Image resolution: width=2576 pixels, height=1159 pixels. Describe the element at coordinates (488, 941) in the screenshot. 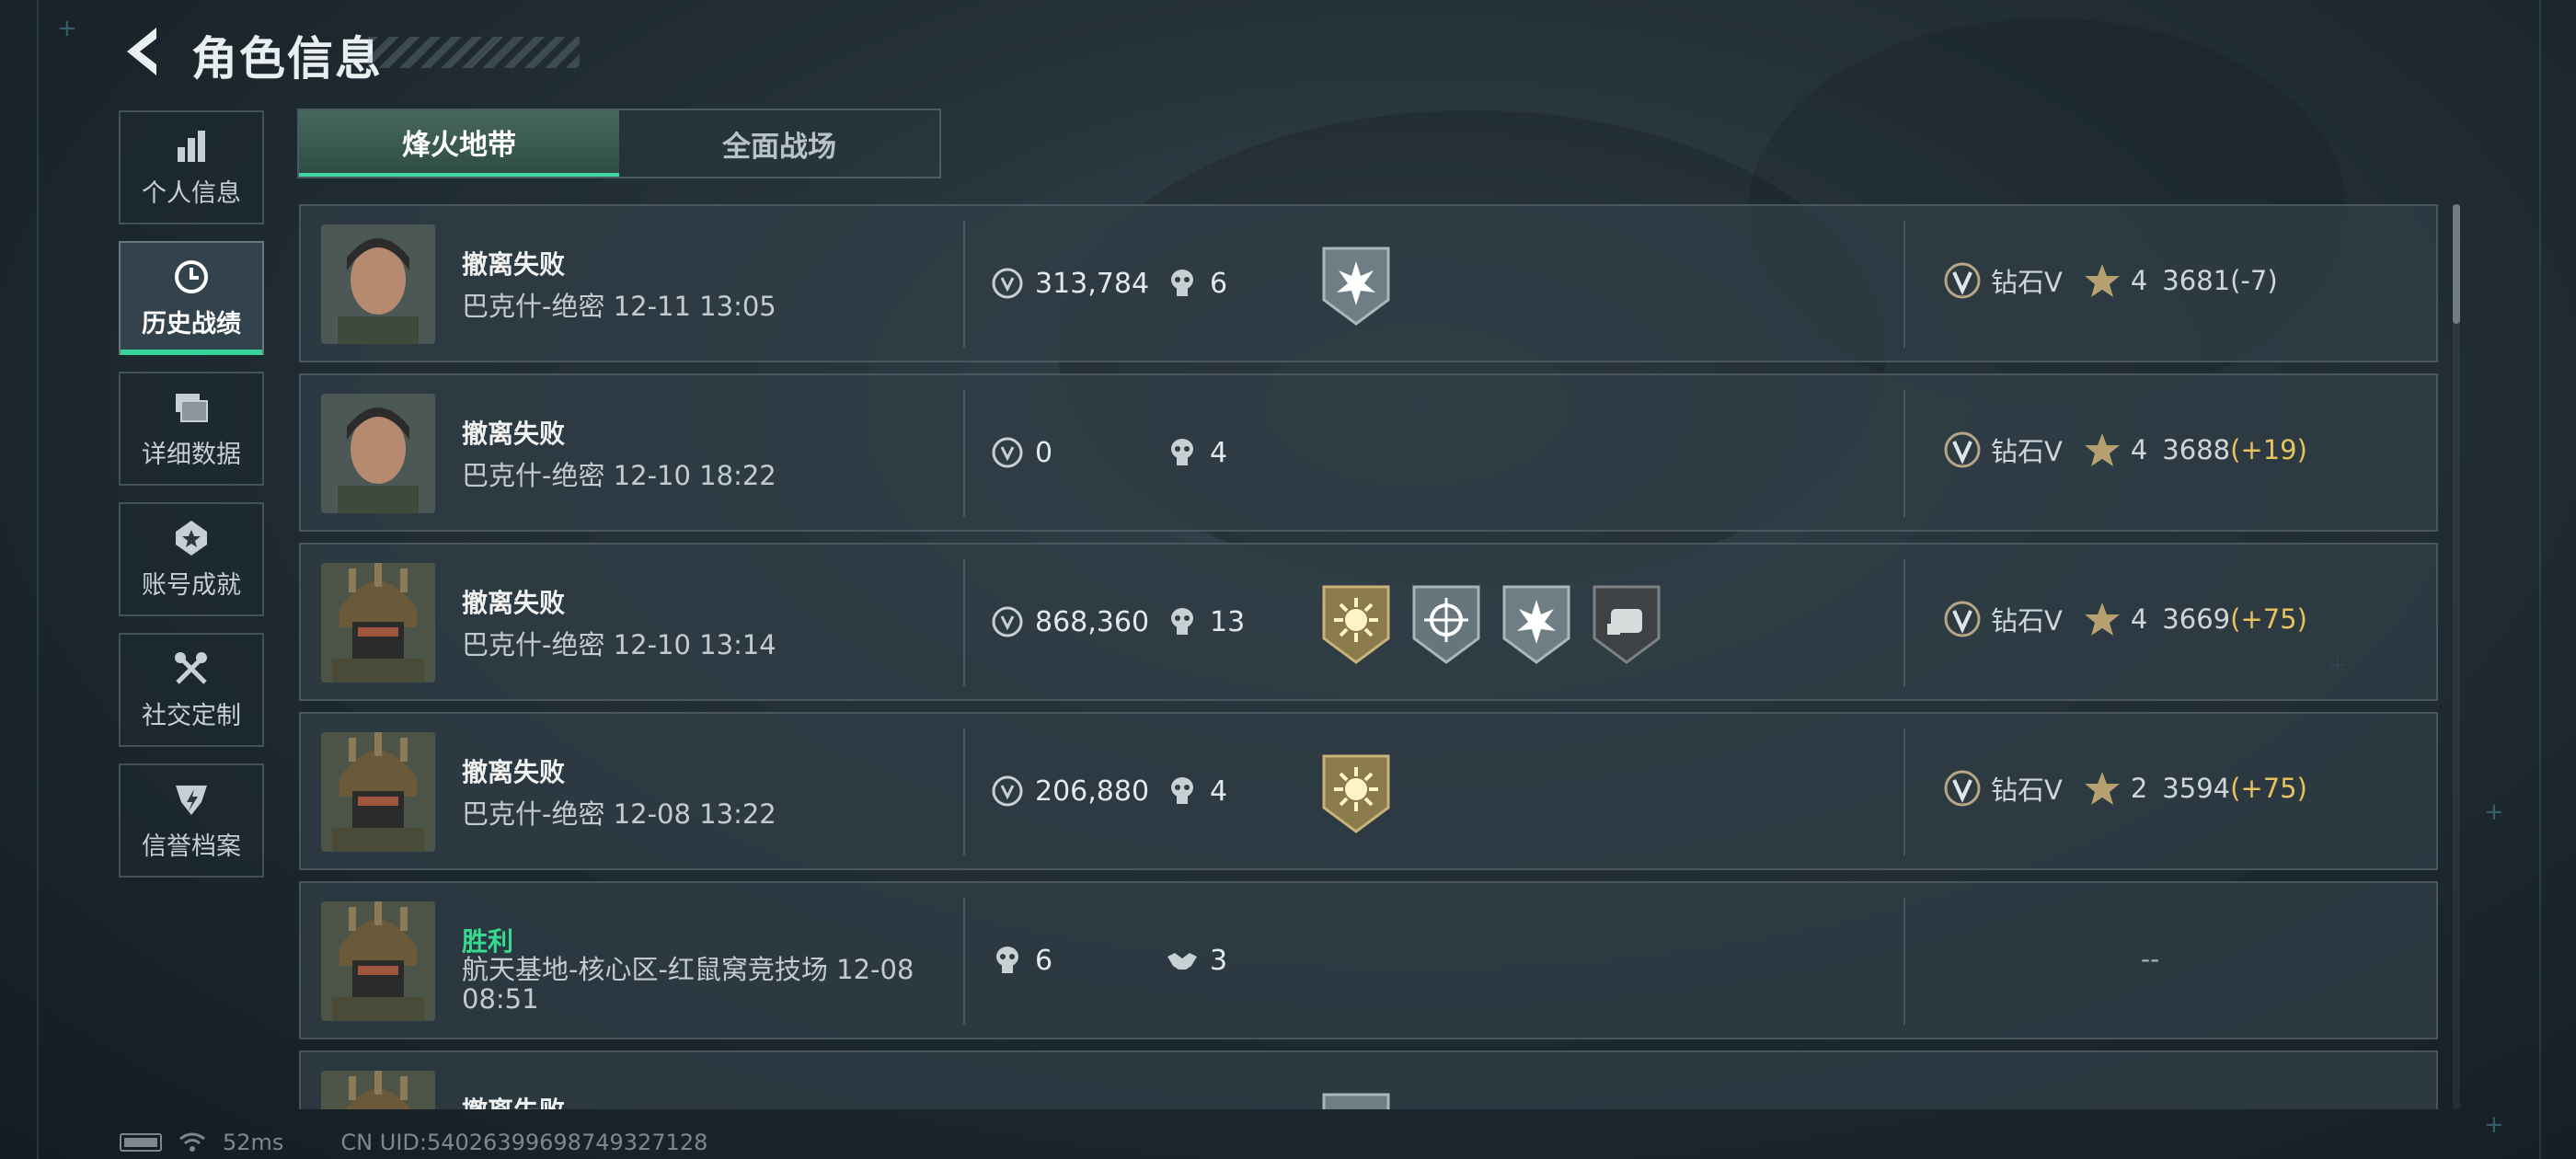

I see `match-result: 胜利` at that location.